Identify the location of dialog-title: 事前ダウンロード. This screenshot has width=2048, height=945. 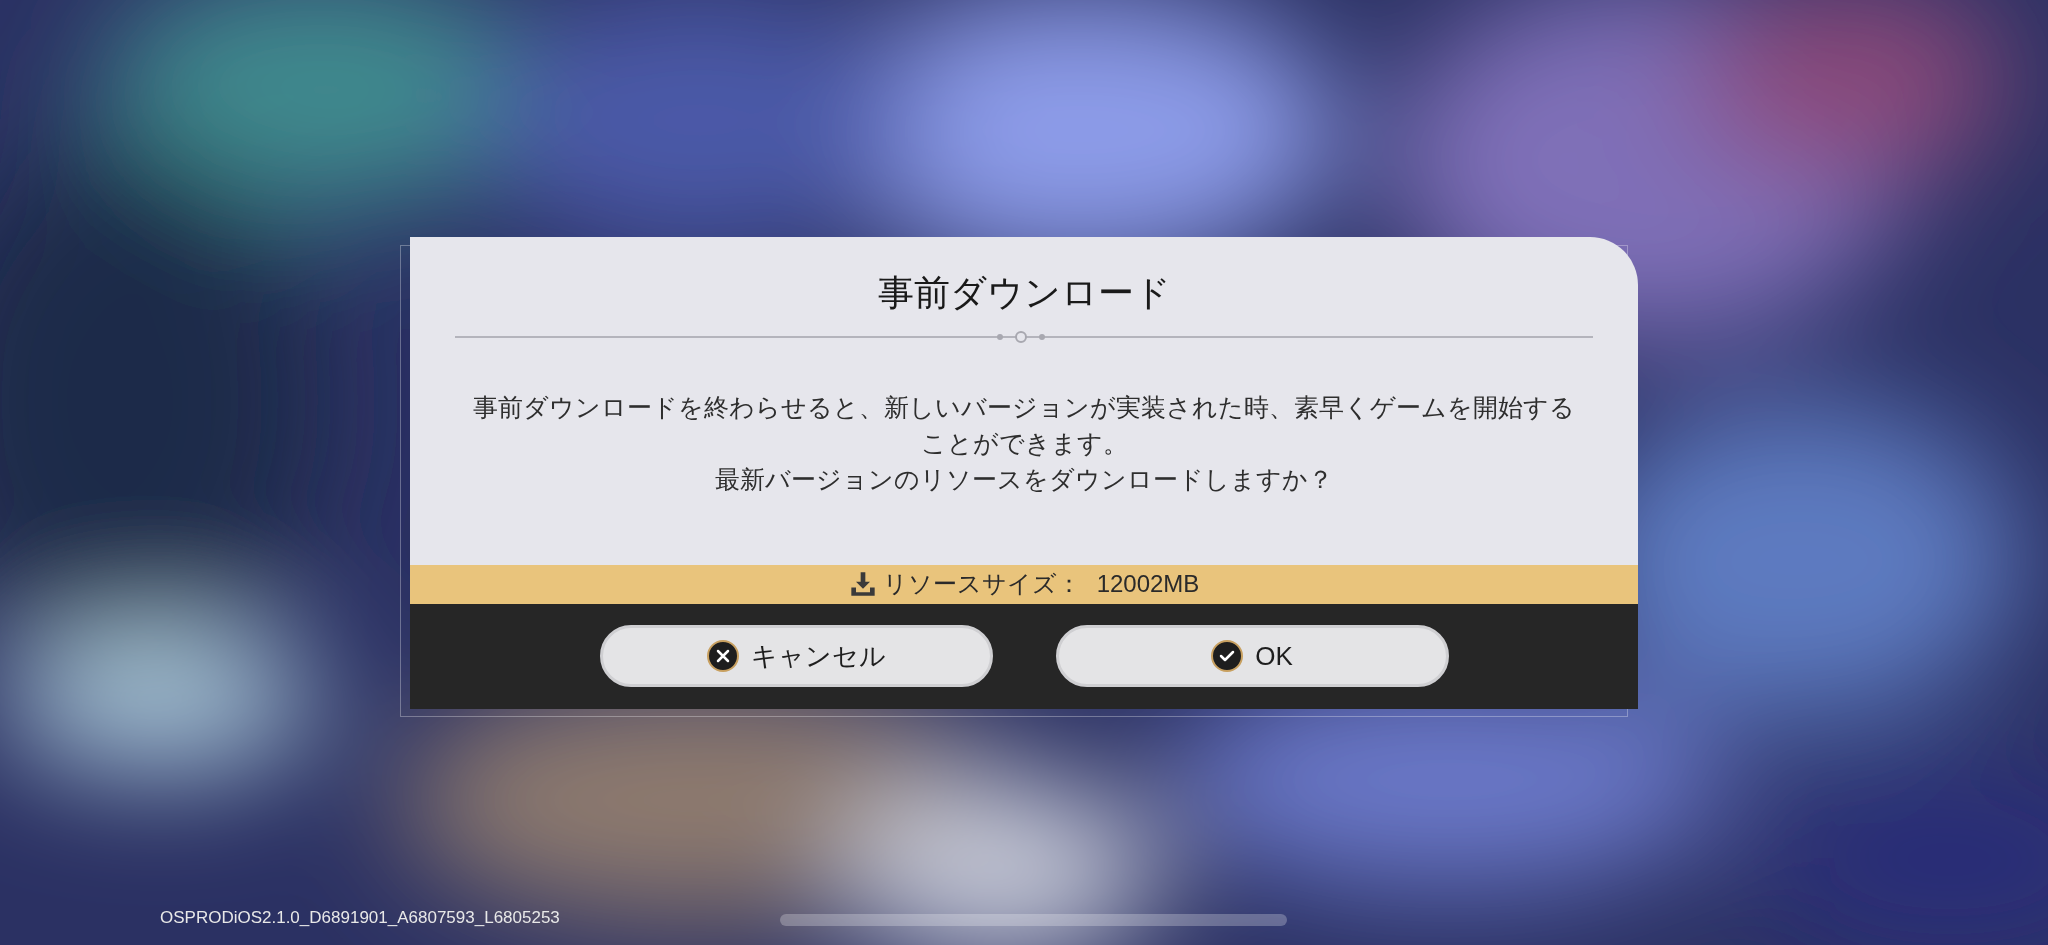
(1024, 292).